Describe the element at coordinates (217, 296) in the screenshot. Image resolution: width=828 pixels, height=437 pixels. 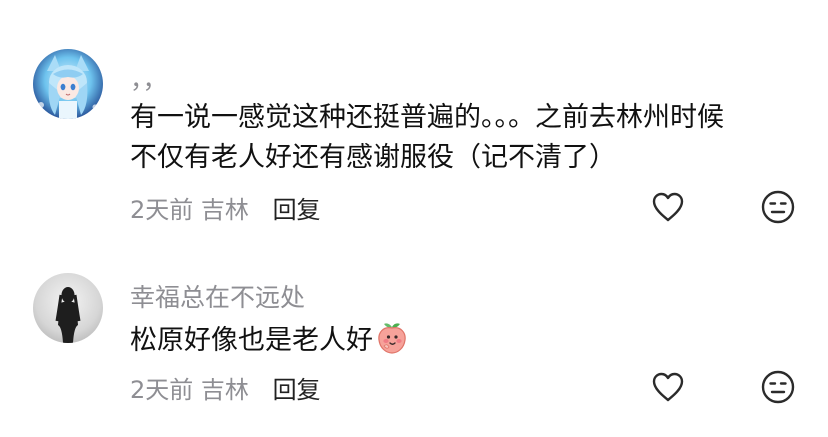
I see `comment-username: 幸福总在不远处` at that location.